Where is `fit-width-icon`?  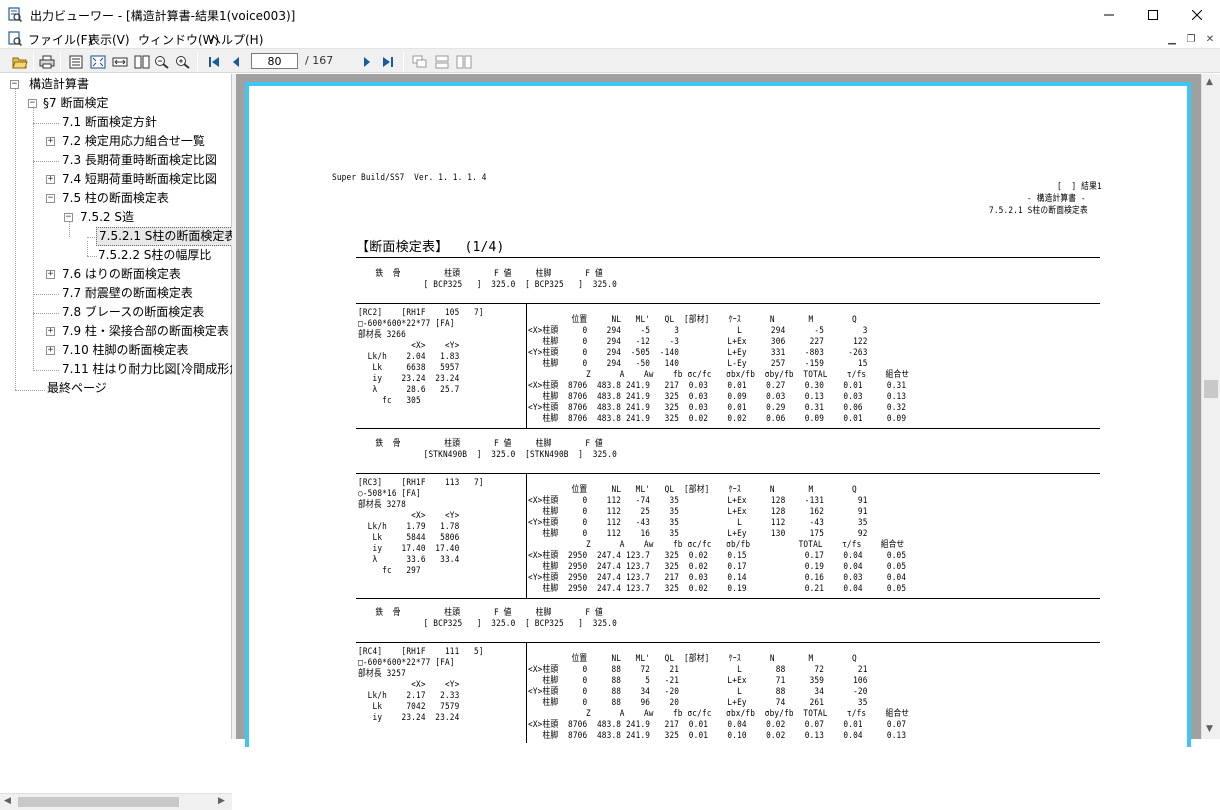 fit-width-icon is located at coordinates (120, 61).